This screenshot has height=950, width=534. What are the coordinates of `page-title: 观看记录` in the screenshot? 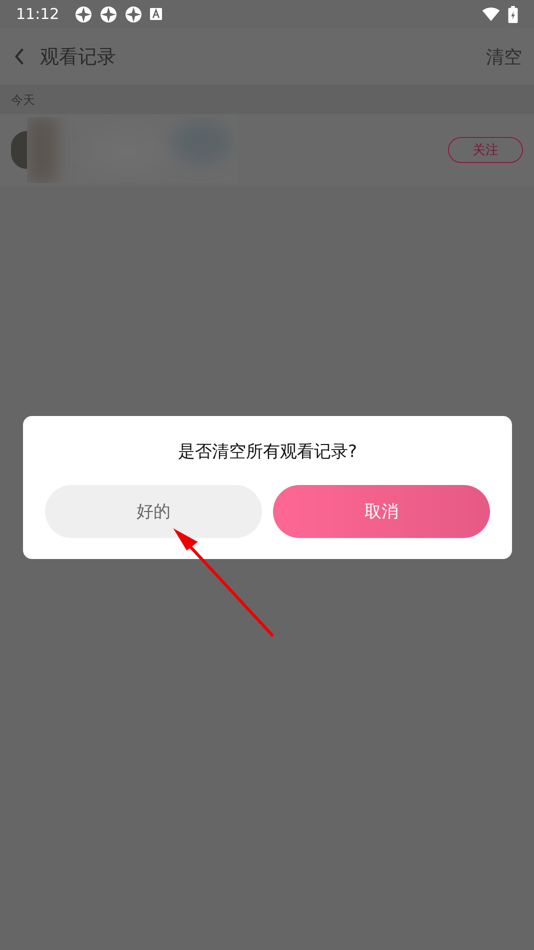 It's located at (78, 57).